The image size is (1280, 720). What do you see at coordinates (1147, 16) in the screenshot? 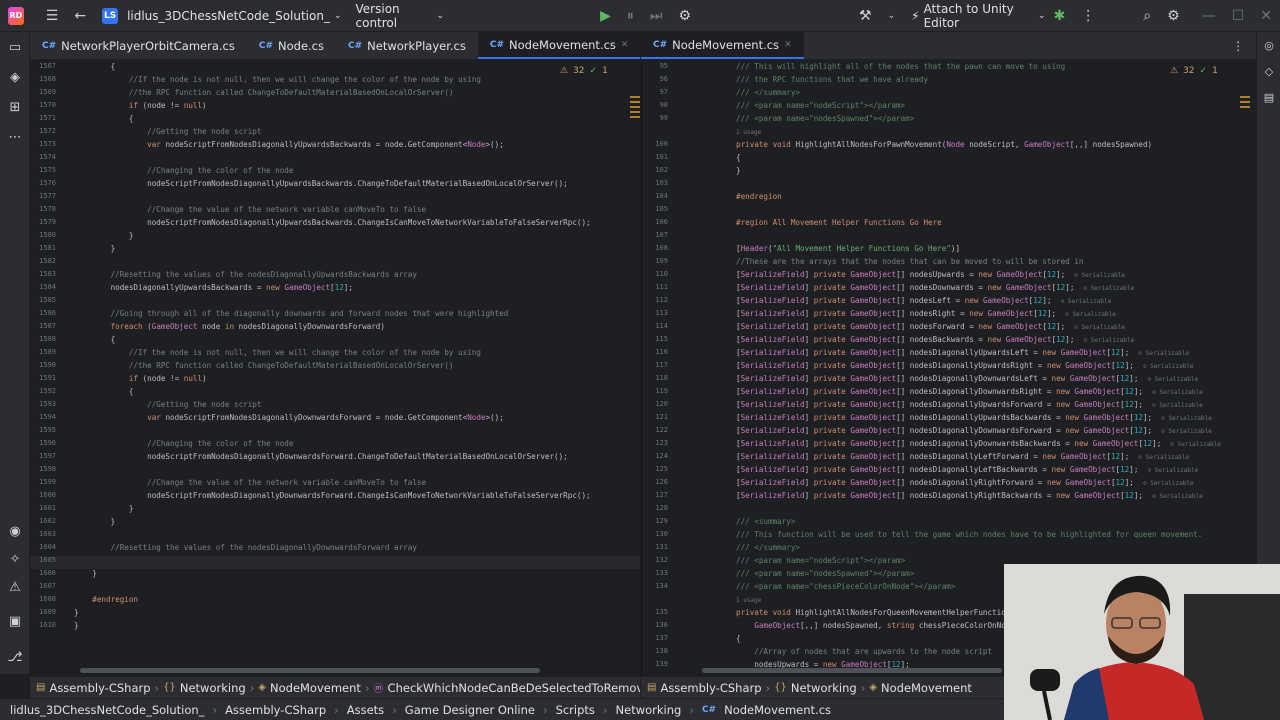
I see `search-icon: ⌕` at bounding box center [1147, 16].